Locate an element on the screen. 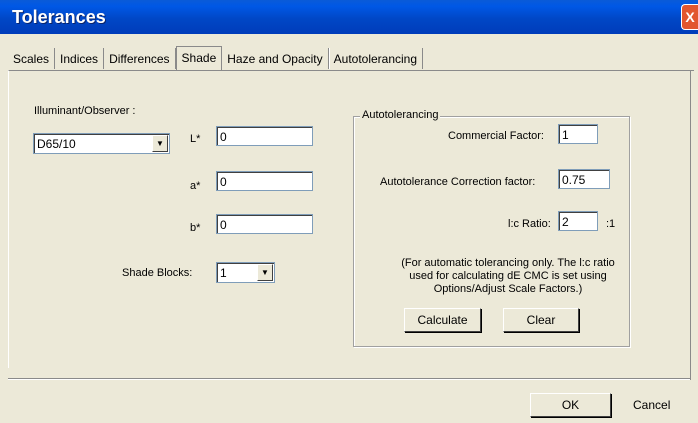 The height and width of the screenshot is (423, 698). title-bar: Tolerances X is located at coordinates (349, 17).